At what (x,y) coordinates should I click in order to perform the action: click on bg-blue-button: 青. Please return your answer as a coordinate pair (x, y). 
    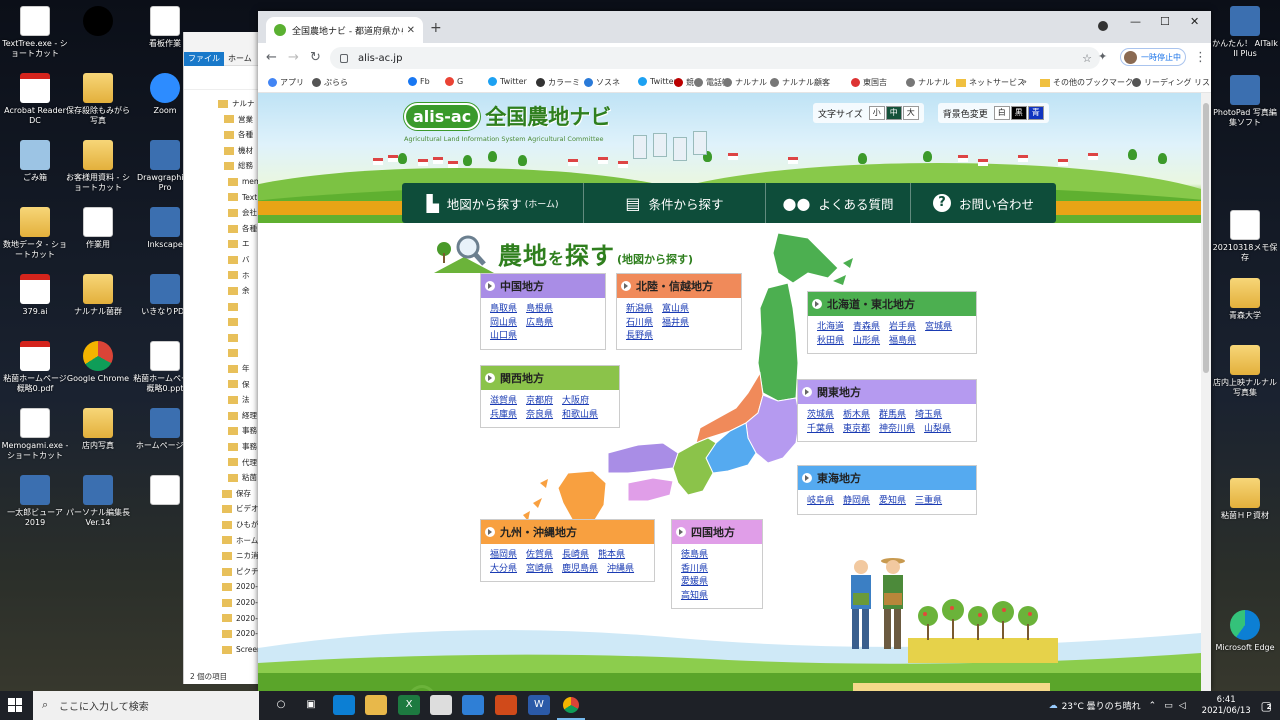
    Looking at the image, I should click on (1035, 113).